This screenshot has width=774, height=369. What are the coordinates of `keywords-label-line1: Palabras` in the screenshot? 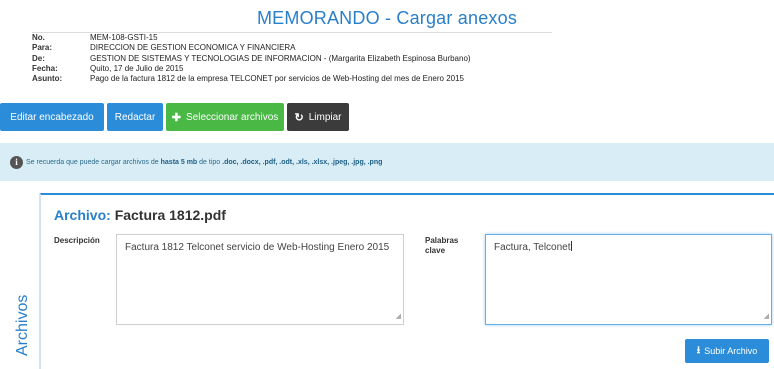 It's located at (442, 240).